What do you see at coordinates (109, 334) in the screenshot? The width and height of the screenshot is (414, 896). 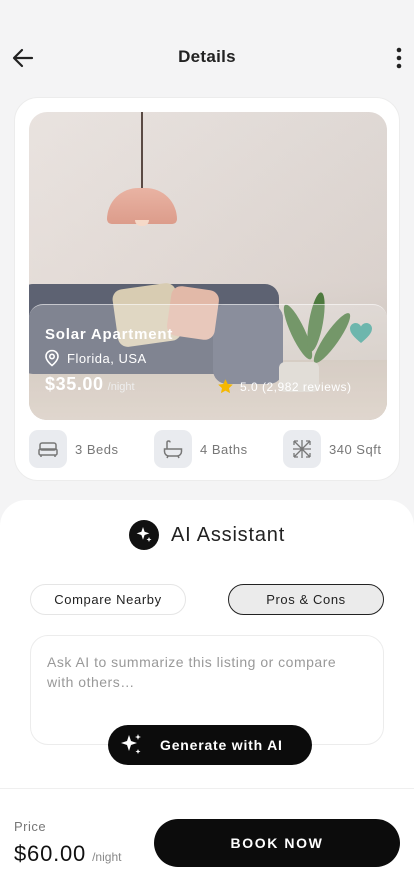 I see `listing-name: Solar Apartment` at bounding box center [109, 334].